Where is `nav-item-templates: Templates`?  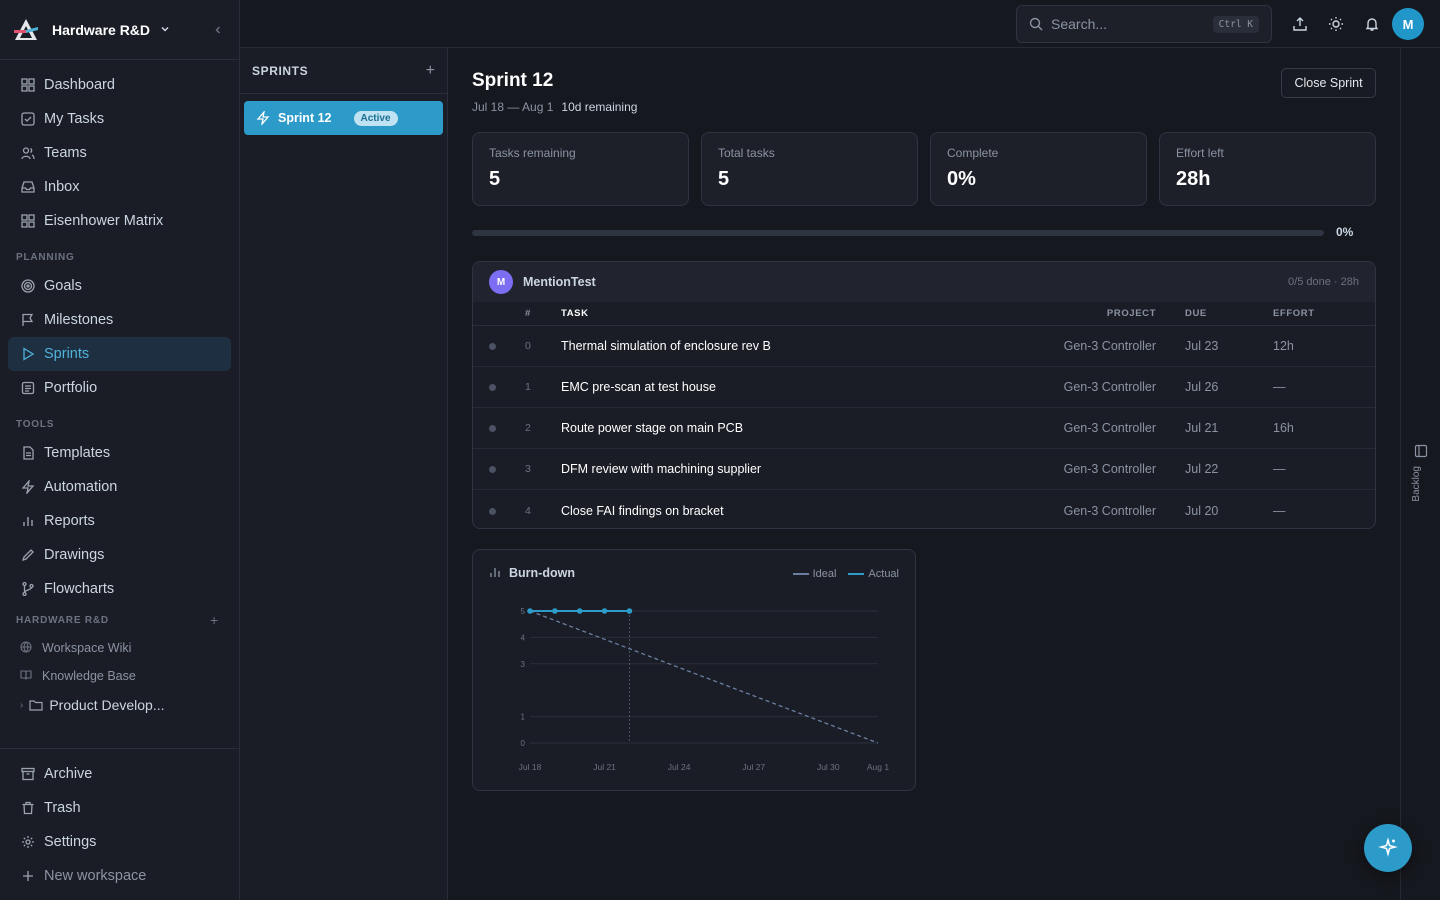 nav-item-templates: Templates is located at coordinates (119, 453).